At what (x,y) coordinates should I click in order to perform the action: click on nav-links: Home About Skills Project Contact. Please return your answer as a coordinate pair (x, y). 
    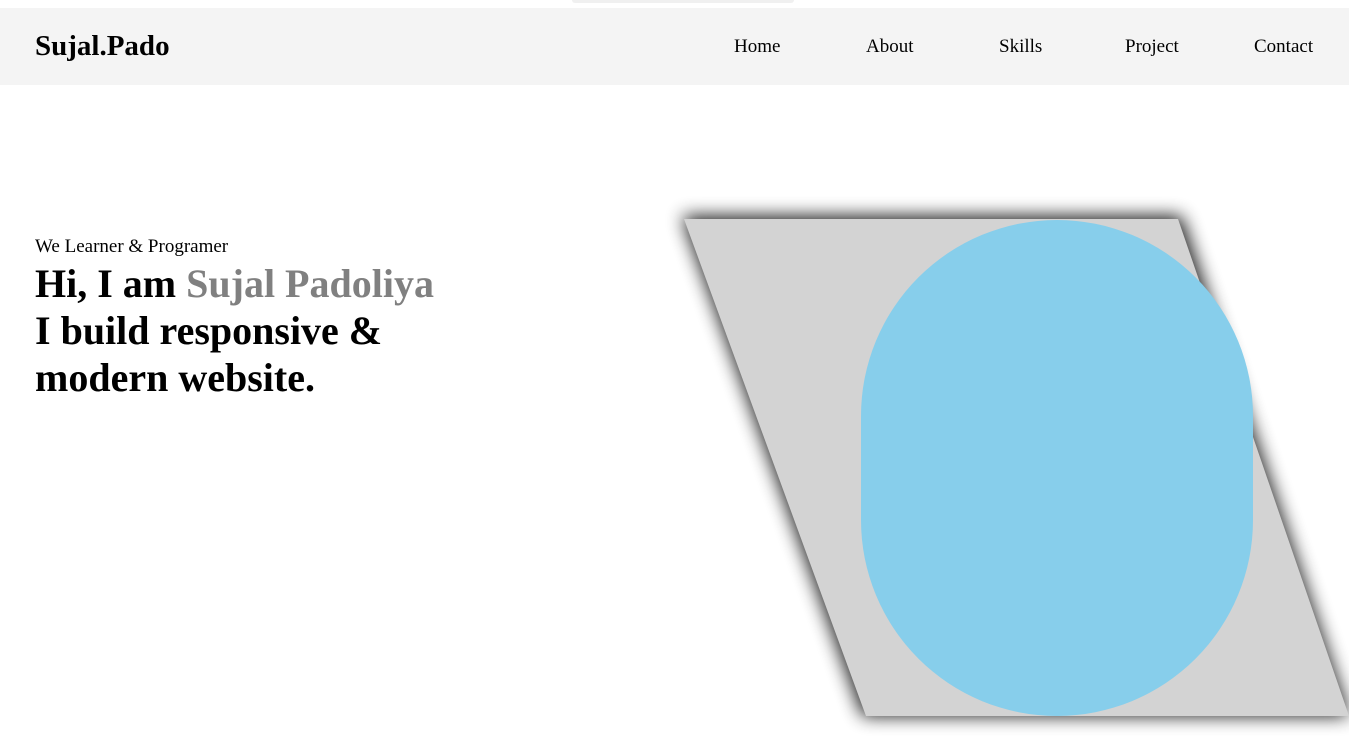
    Looking at the image, I should click on (674, 47).